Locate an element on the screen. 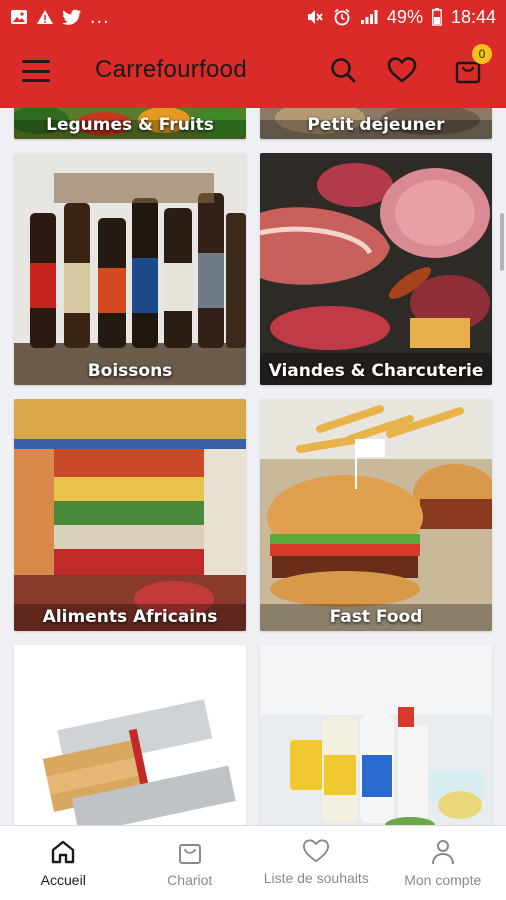 The width and height of the screenshot is (506, 900). category-card: Fast Food is located at coordinates (376, 515).